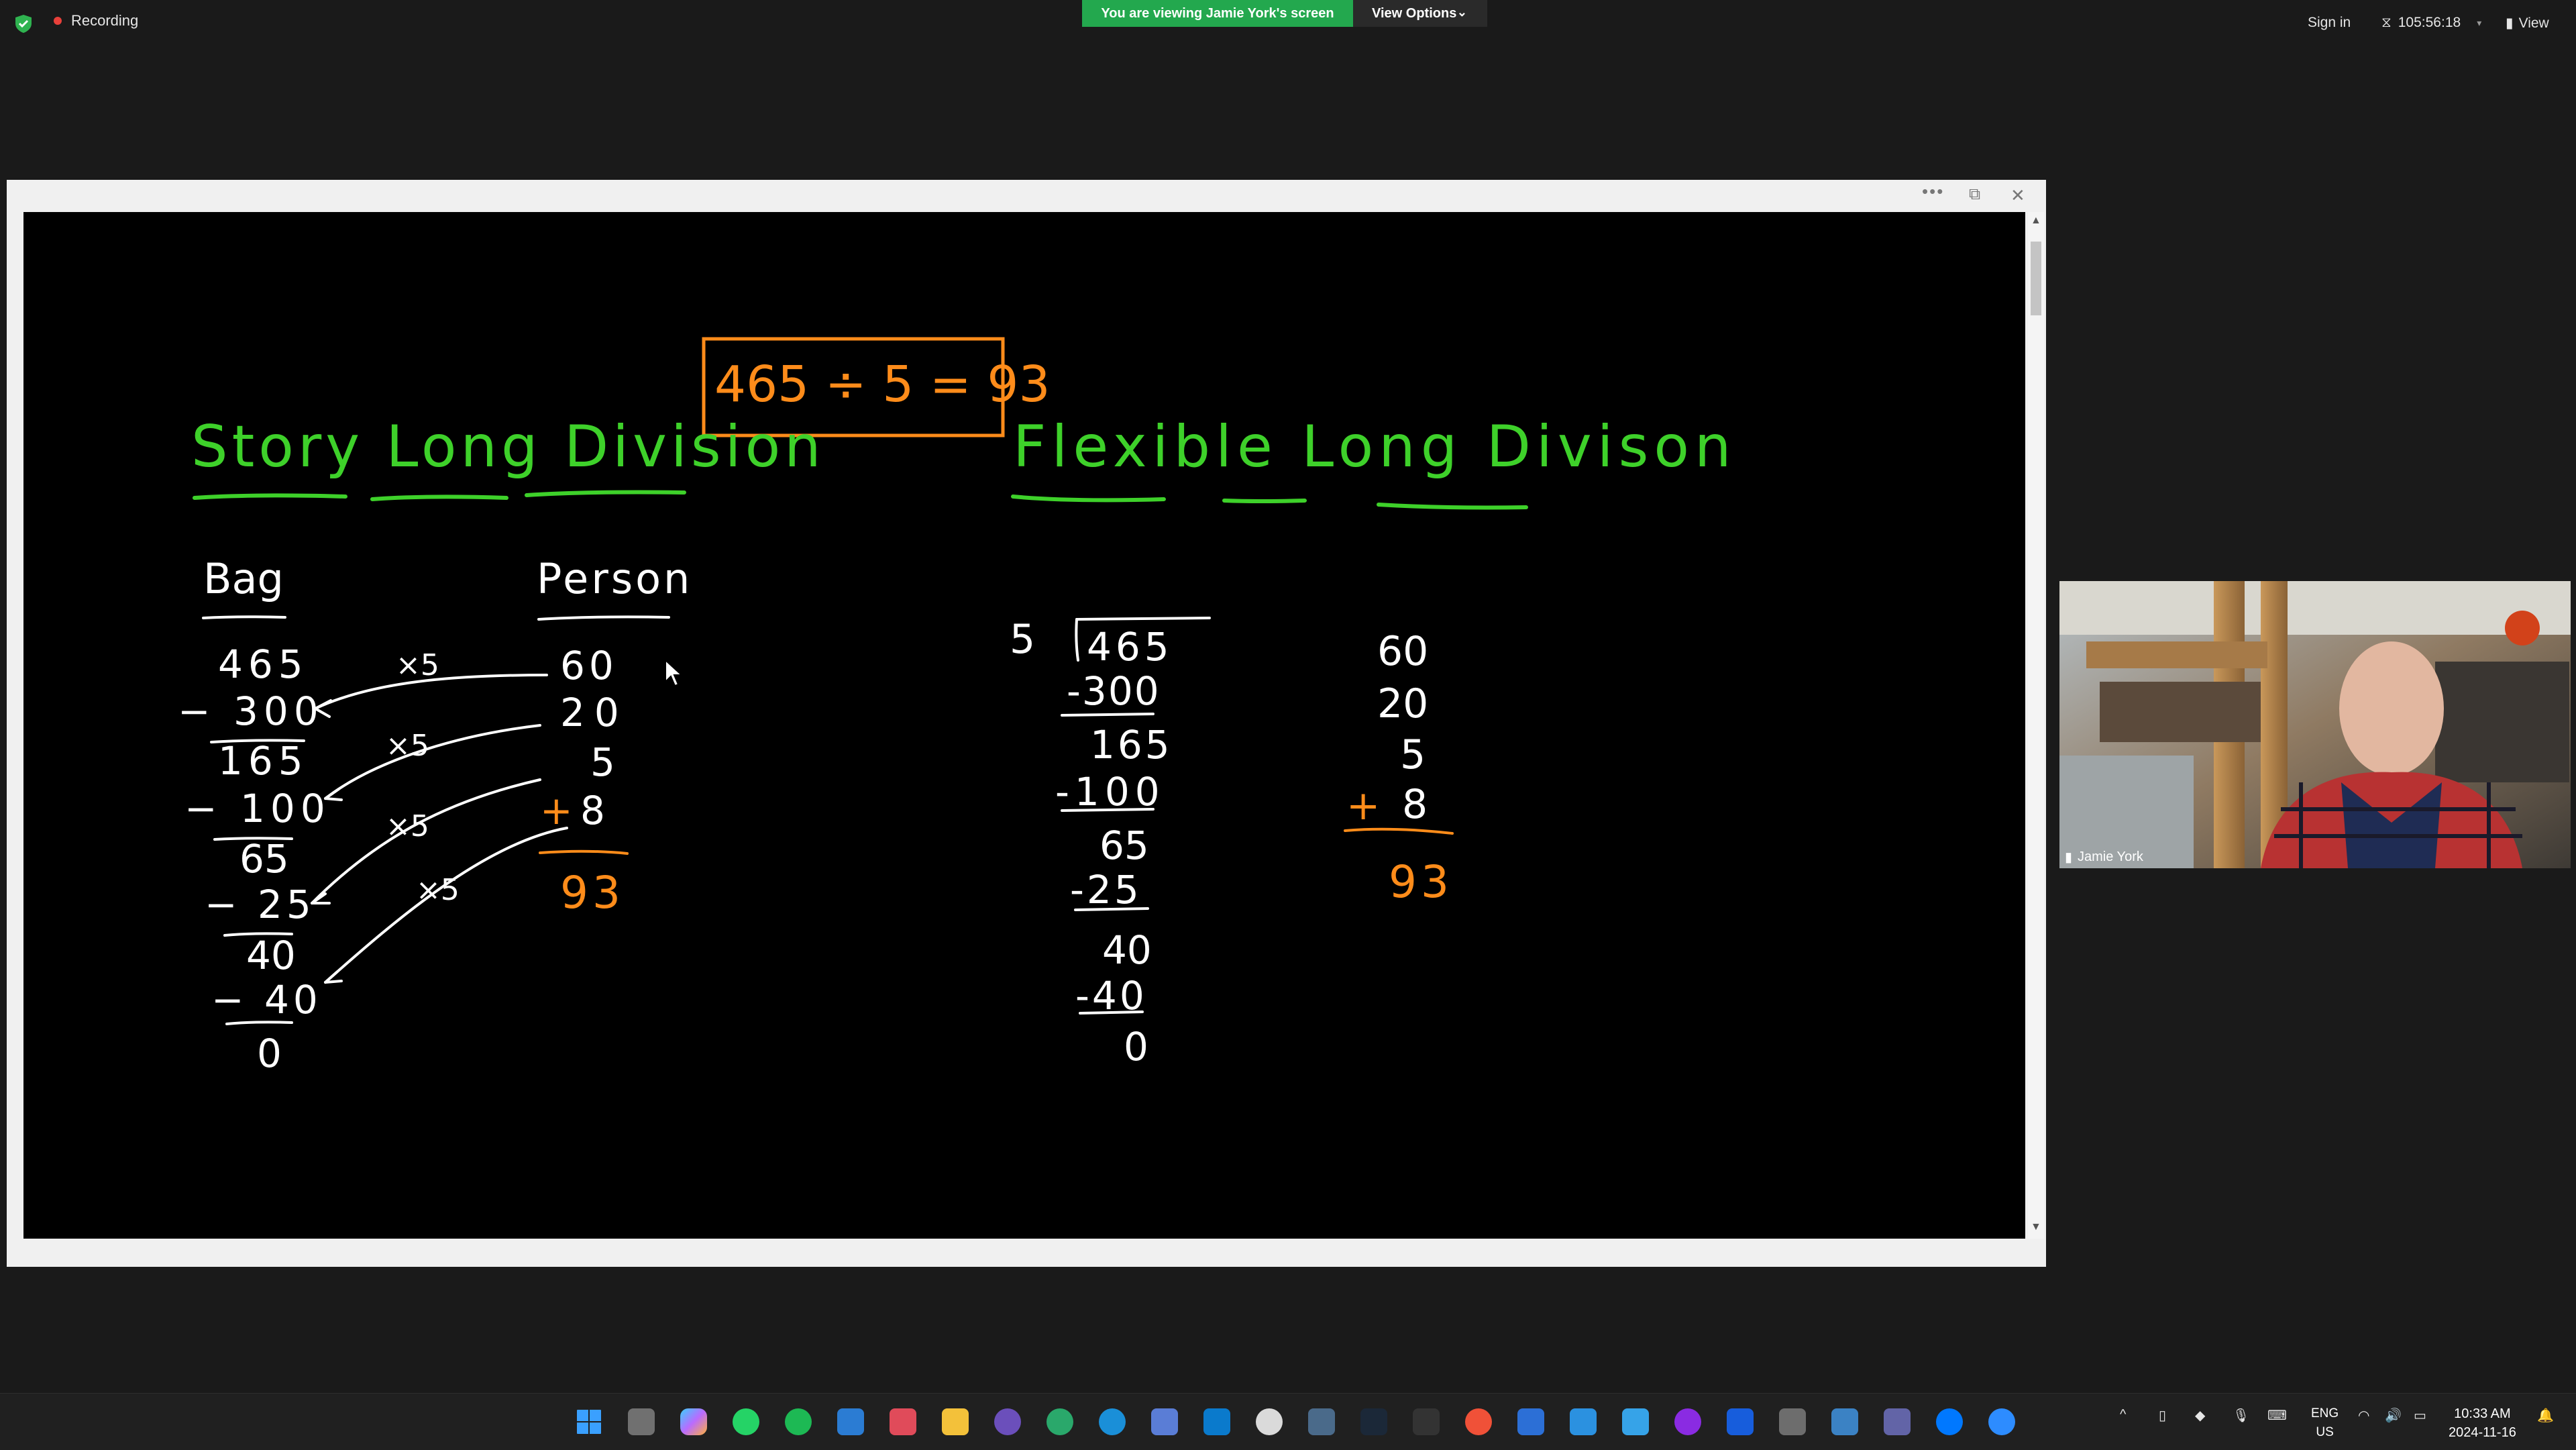 This screenshot has width=2576, height=1450. I want to click on person-value: 5, so click(602, 762).